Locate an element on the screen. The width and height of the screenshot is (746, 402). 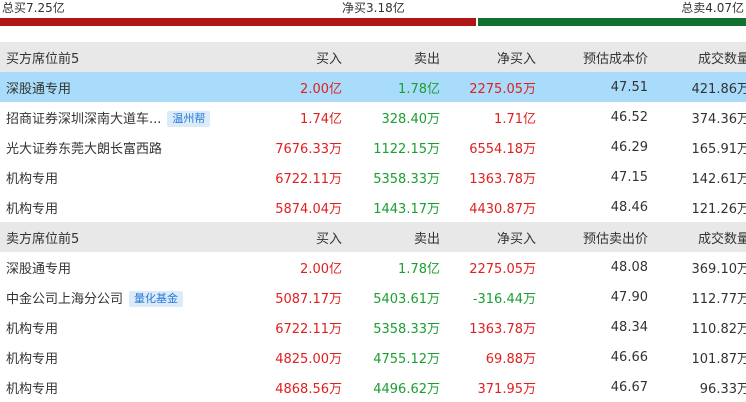
column-header: 卖方席位前5 is located at coordinates (134, 237).